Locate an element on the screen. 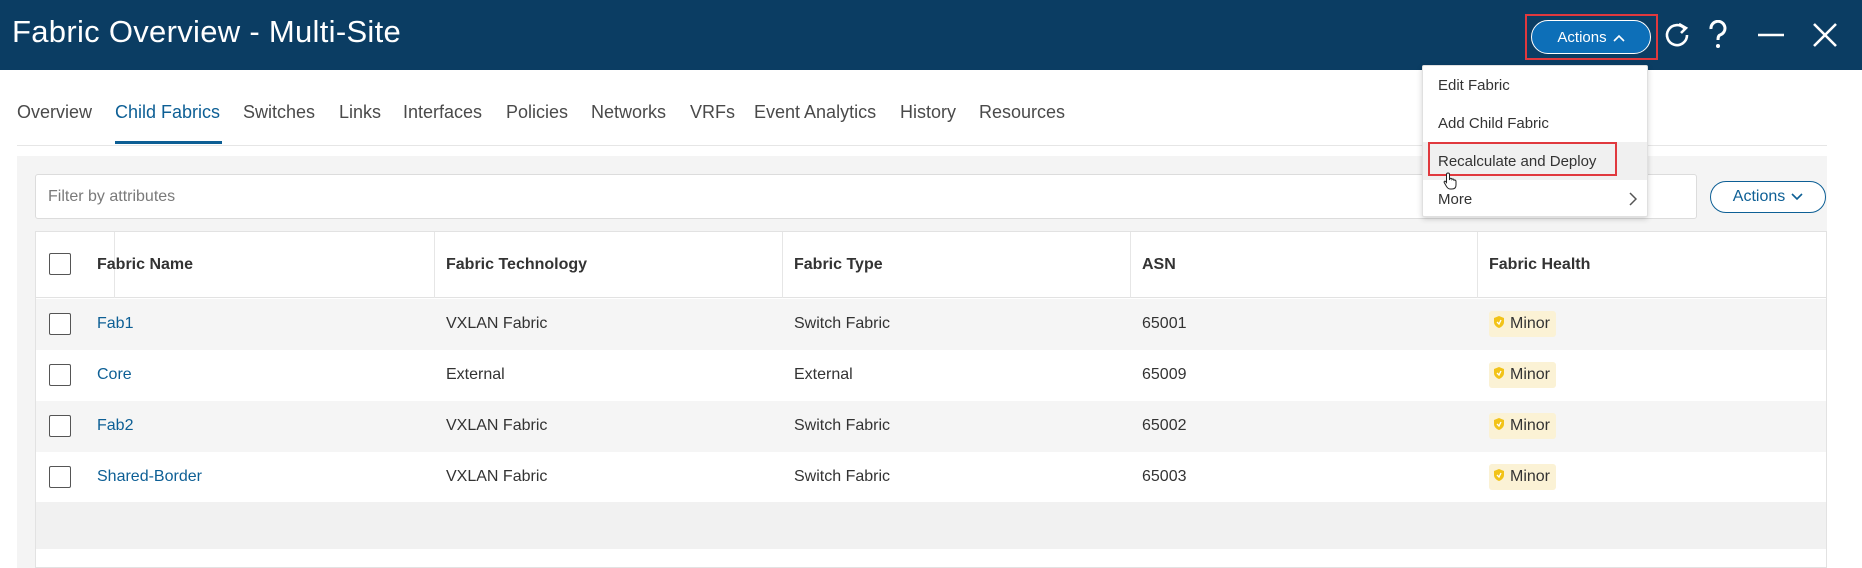 This screenshot has height=568, width=1862. menu-item-edit-fabric: Edit Fabric is located at coordinates (1535, 85).